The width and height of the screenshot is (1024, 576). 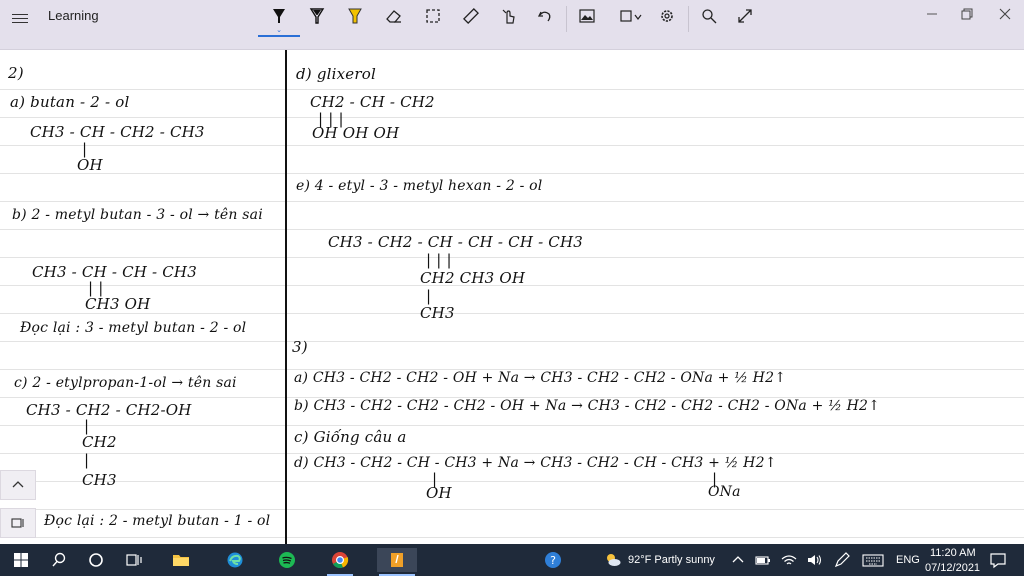 I want to click on touch-keyboard-icon, so click(x=873, y=560).